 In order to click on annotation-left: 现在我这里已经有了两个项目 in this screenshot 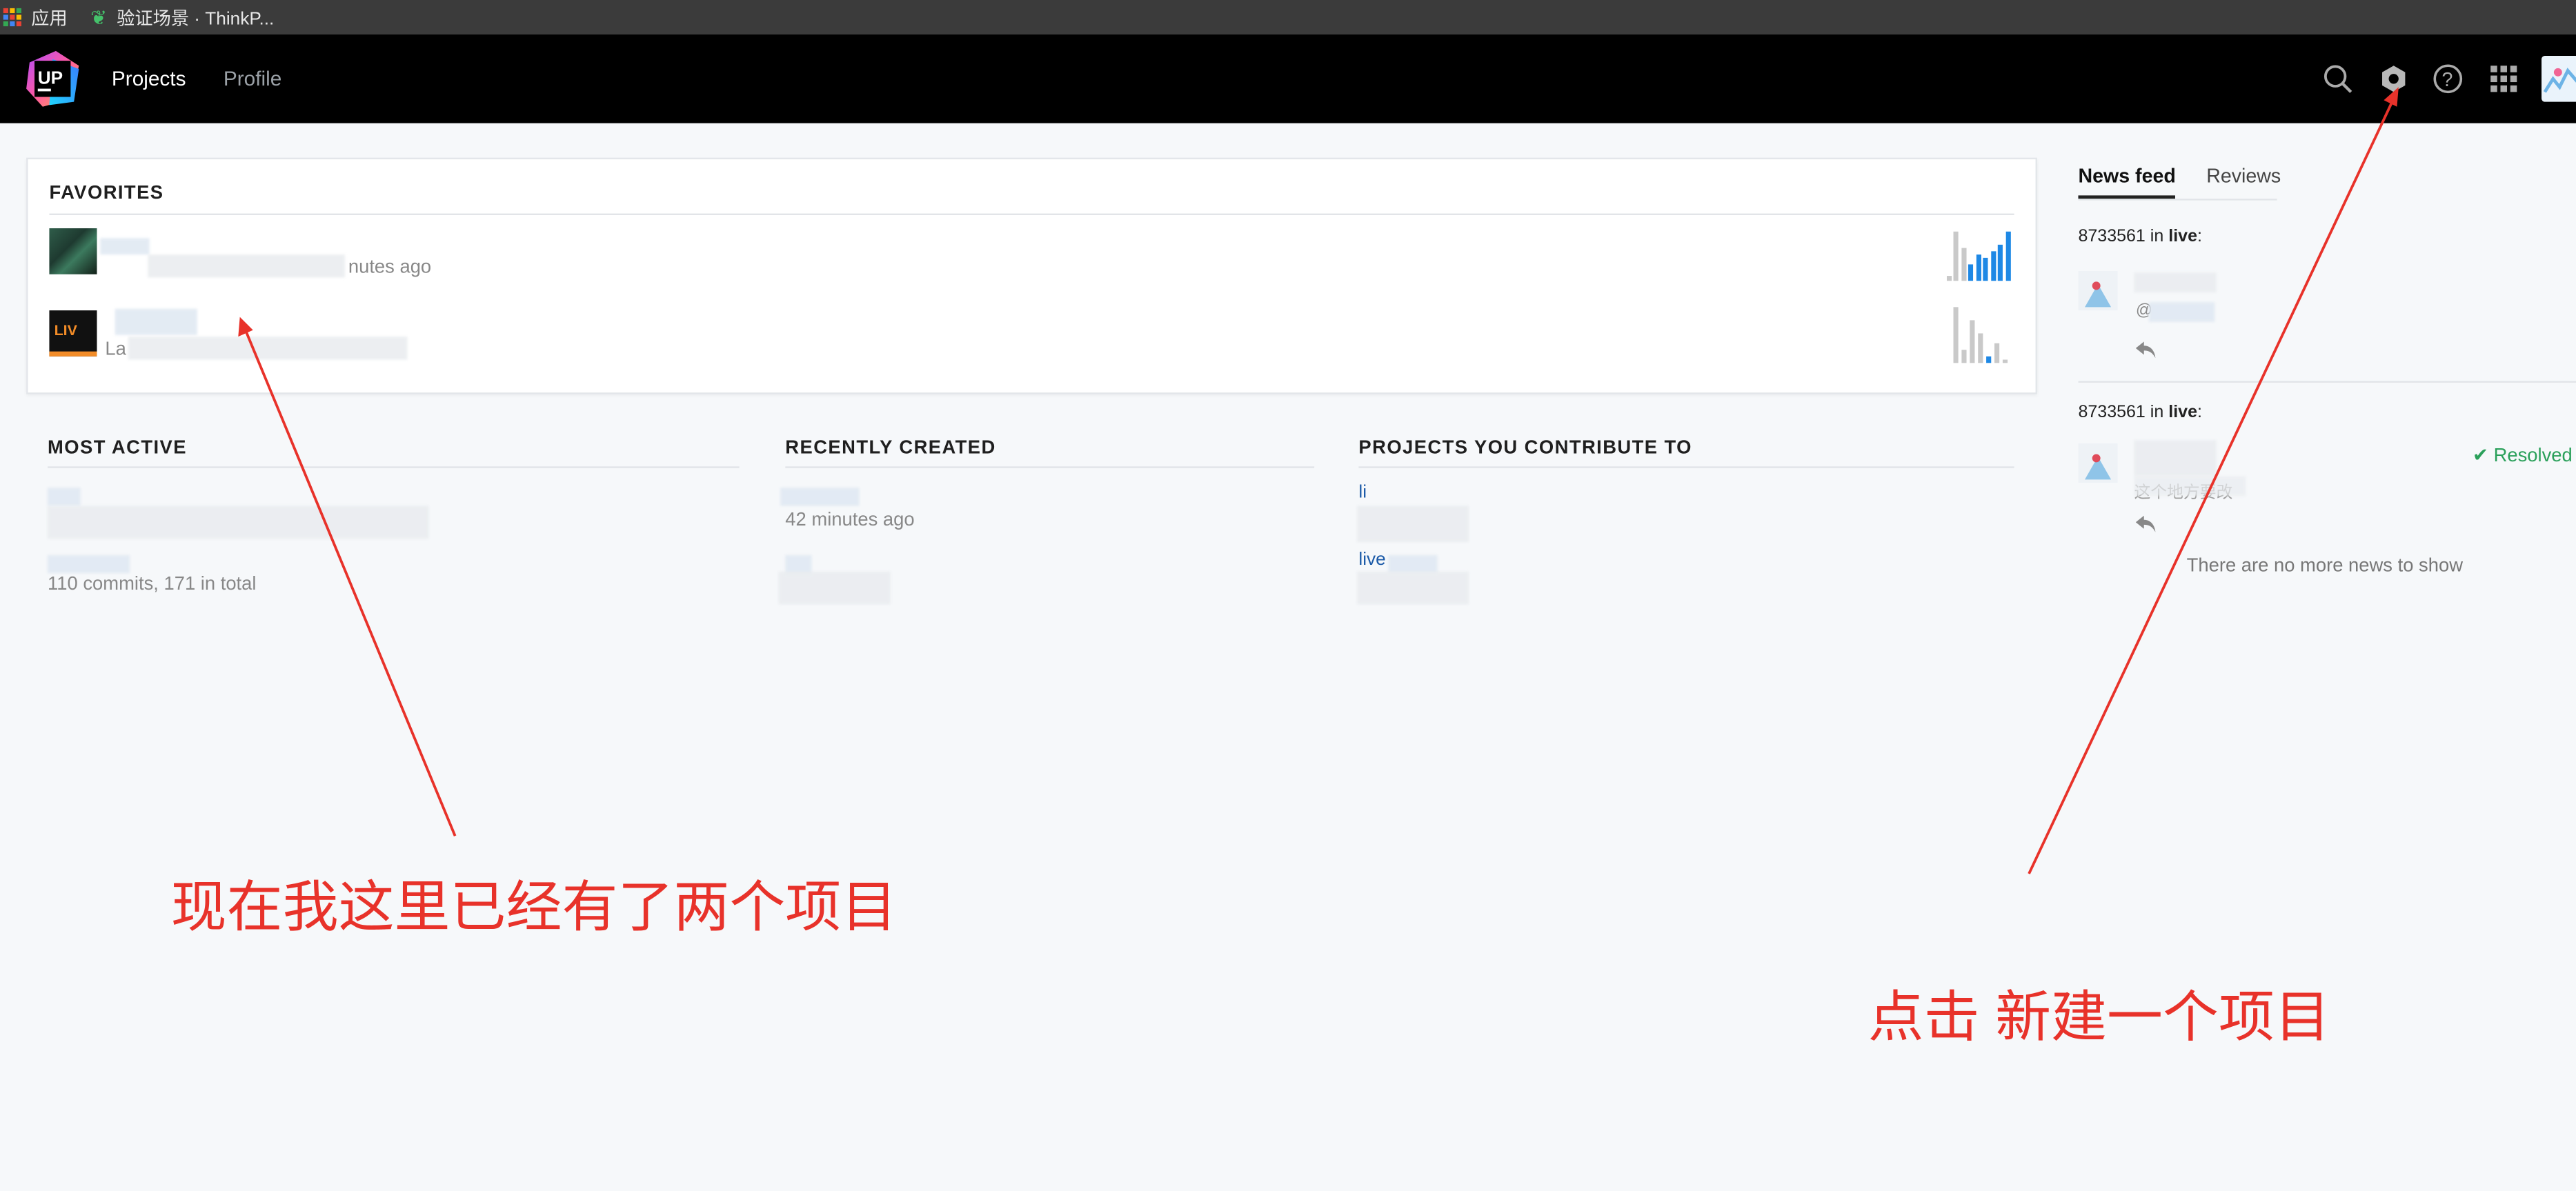, I will do `click(534, 908)`.